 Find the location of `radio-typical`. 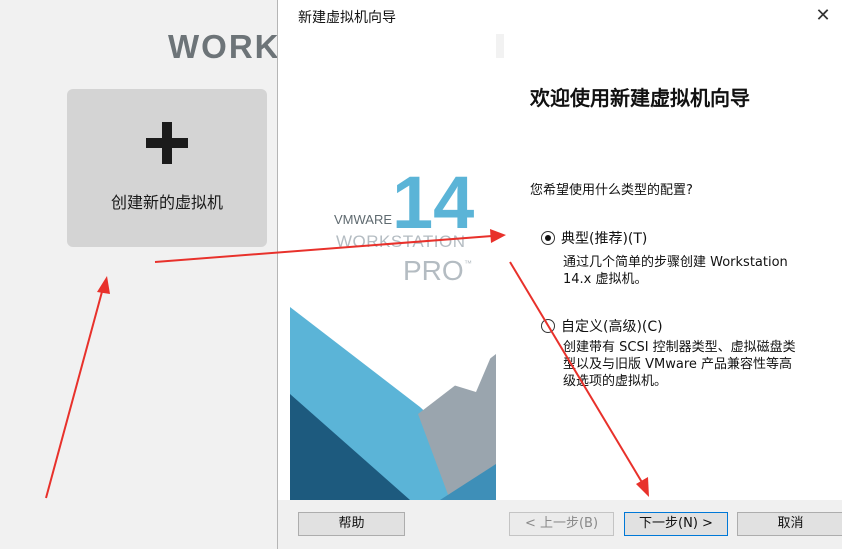

radio-typical is located at coordinates (548, 238).